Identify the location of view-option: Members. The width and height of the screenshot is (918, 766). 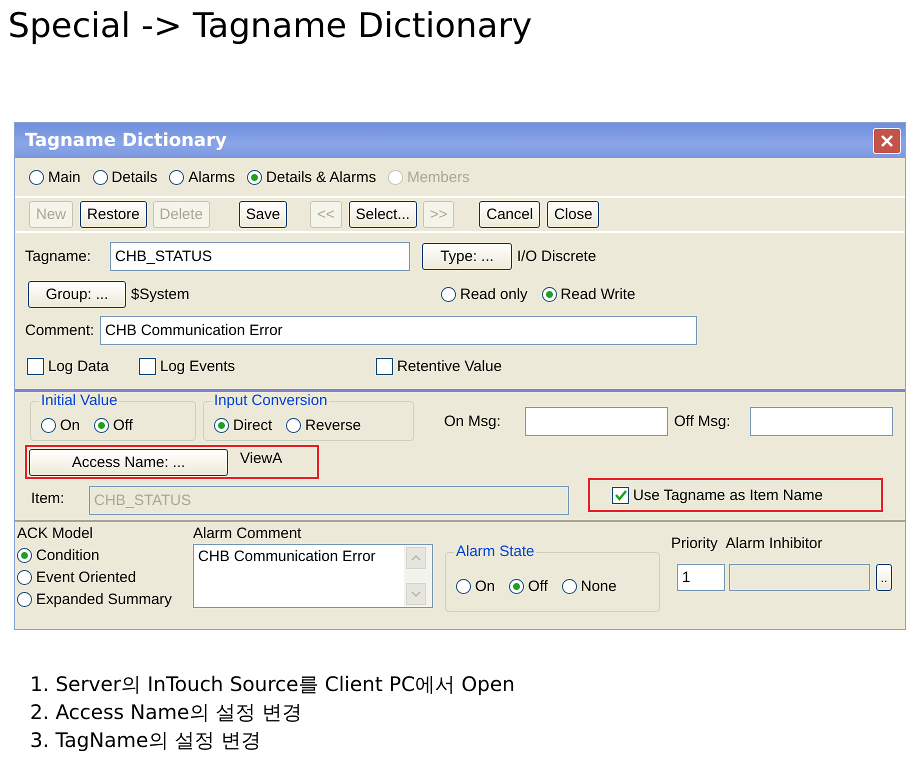
(438, 177).